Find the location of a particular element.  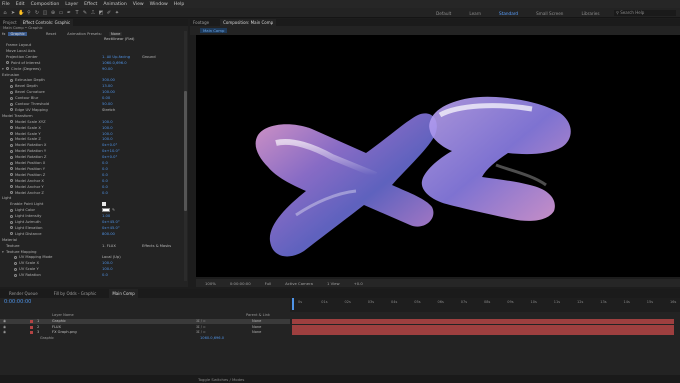

brush-tool-icon: ✎ is located at coordinates (85, 13).